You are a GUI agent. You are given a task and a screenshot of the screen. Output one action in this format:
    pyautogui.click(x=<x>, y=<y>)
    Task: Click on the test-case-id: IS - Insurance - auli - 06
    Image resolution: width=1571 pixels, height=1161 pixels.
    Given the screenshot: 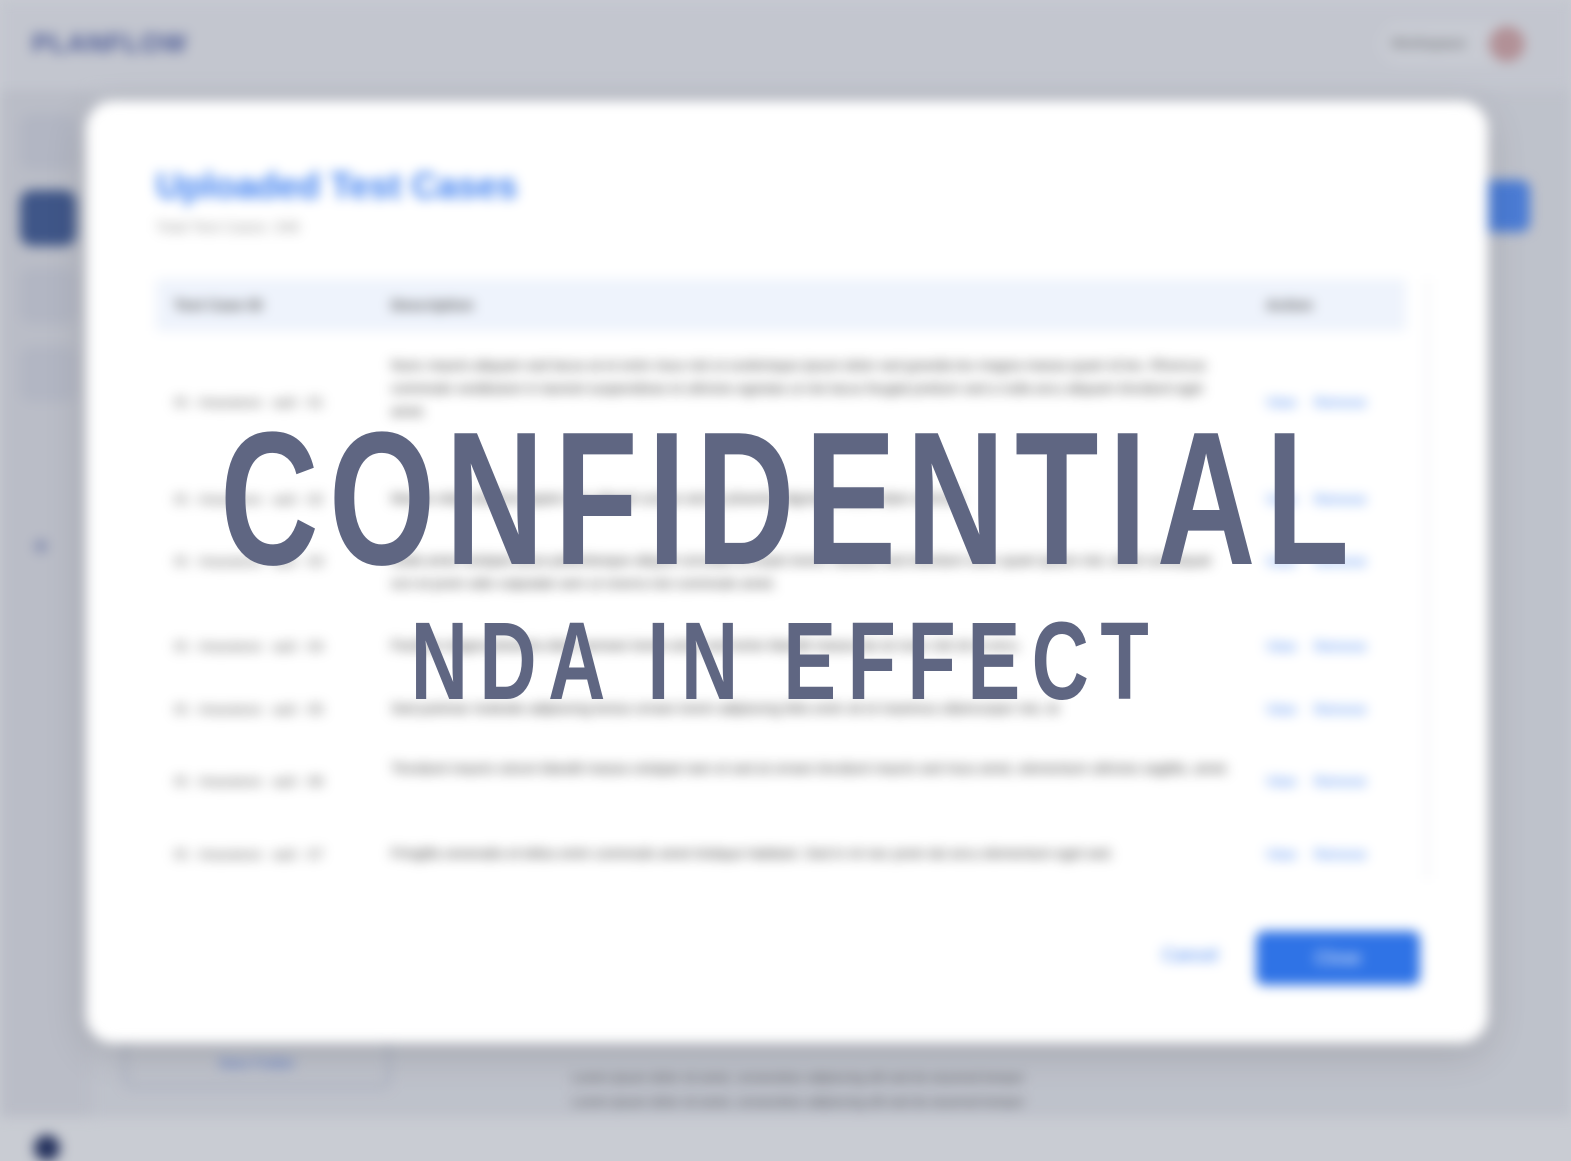 What is the action you would take?
    pyautogui.click(x=249, y=781)
    